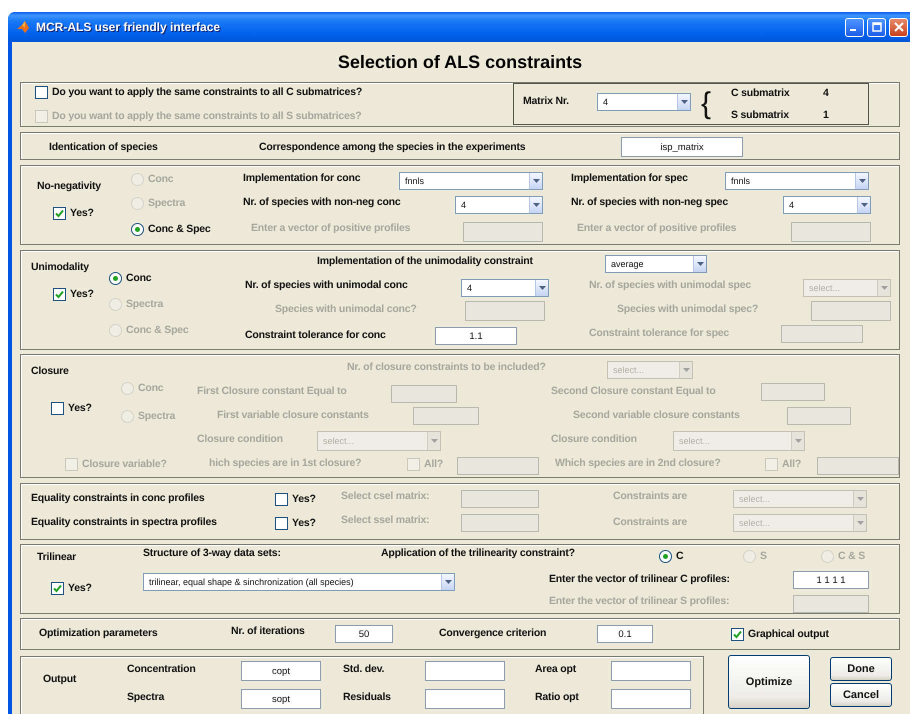  Describe the element at coordinates (322, 202) in the screenshot. I see `form-label: Nr. of species with non-neg conc` at that location.